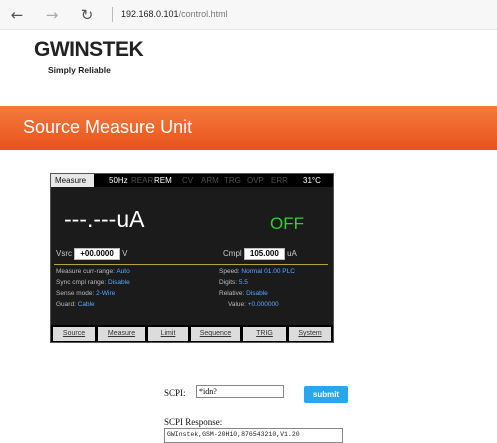  Describe the element at coordinates (108, 127) in the screenshot. I see `page-title: Source Measure Unit` at that location.